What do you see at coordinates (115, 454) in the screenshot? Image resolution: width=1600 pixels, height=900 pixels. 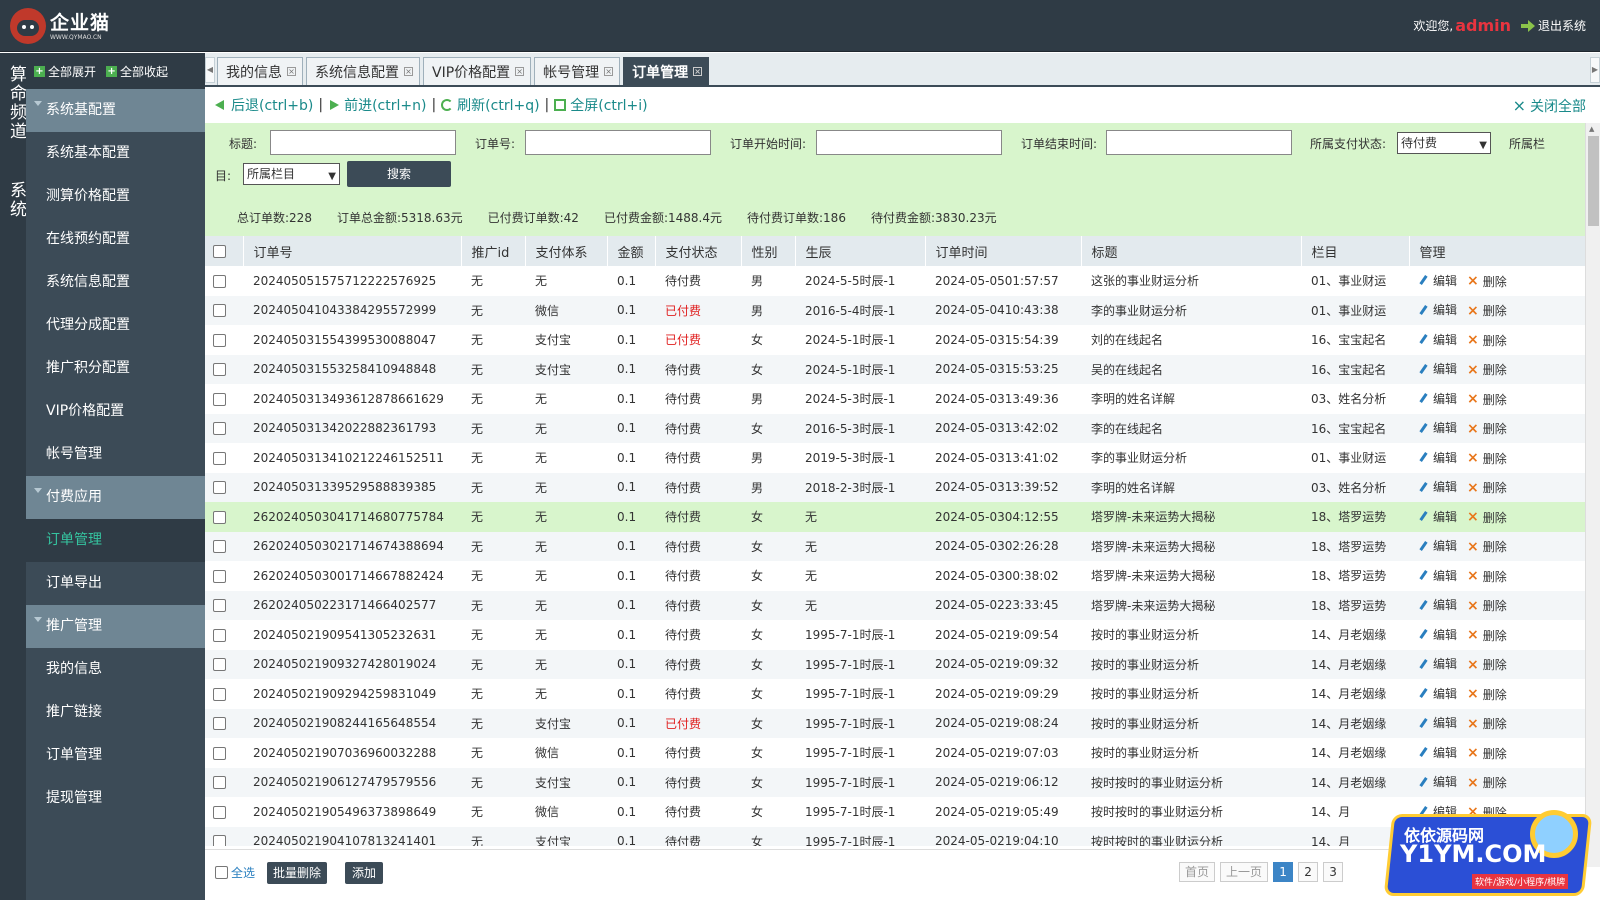 I see `sidebar-item-account: 帐号管理` at bounding box center [115, 454].